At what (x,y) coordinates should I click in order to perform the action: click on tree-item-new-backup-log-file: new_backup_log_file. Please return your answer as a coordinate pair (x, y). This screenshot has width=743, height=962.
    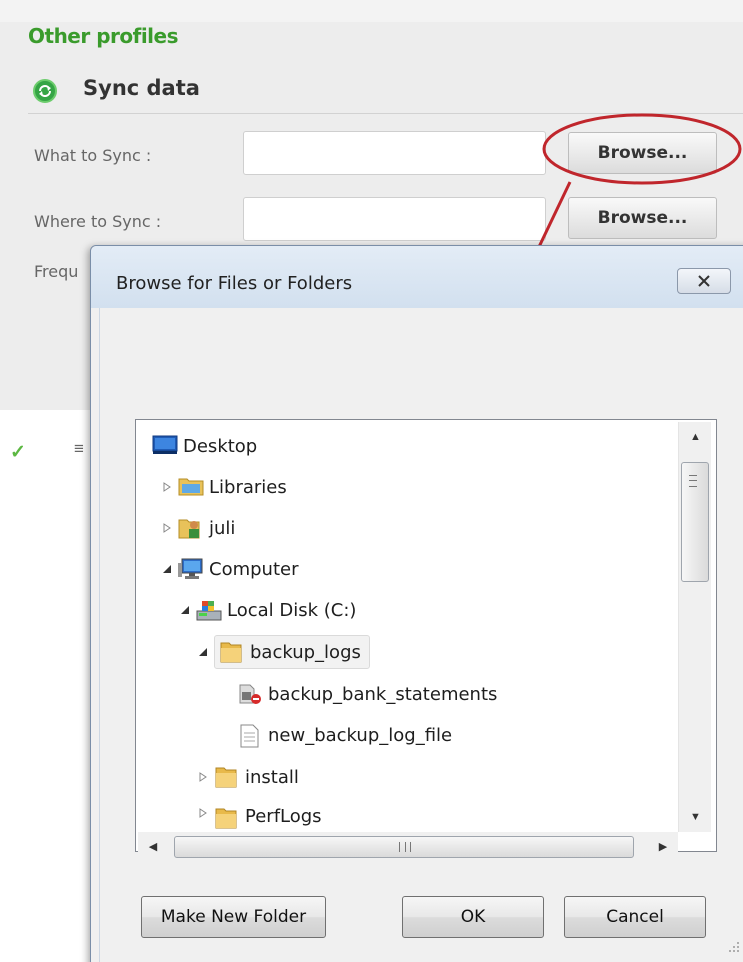
    Looking at the image, I should click on (344, 735).